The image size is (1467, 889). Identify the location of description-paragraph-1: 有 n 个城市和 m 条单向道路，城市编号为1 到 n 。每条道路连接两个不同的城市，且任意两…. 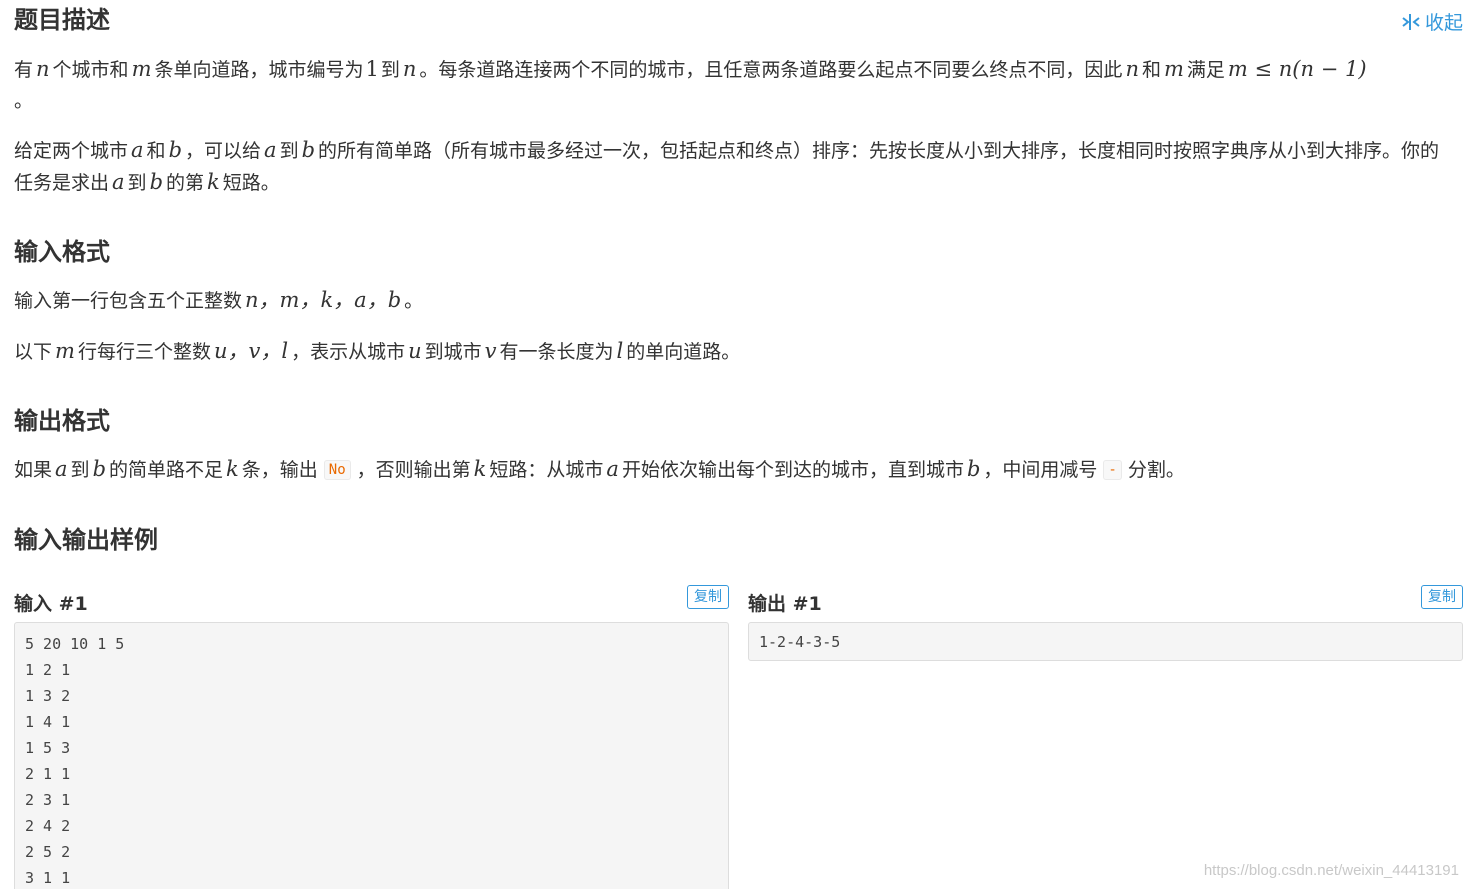
(690, 84).